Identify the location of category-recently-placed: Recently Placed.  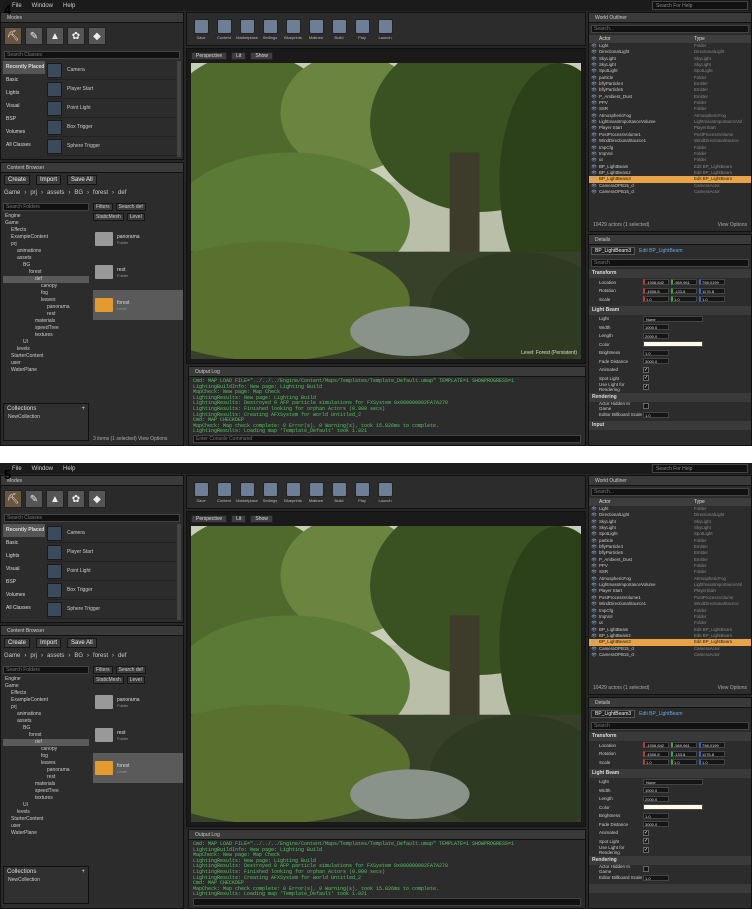
(24, 67).